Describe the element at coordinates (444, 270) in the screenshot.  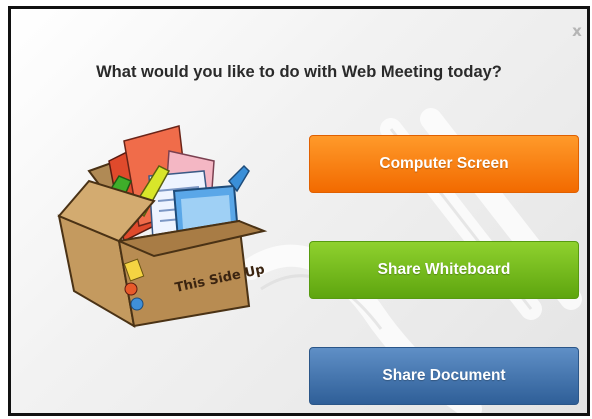
I see `share-whiteboard-button: Share Whiteboard` at that location.